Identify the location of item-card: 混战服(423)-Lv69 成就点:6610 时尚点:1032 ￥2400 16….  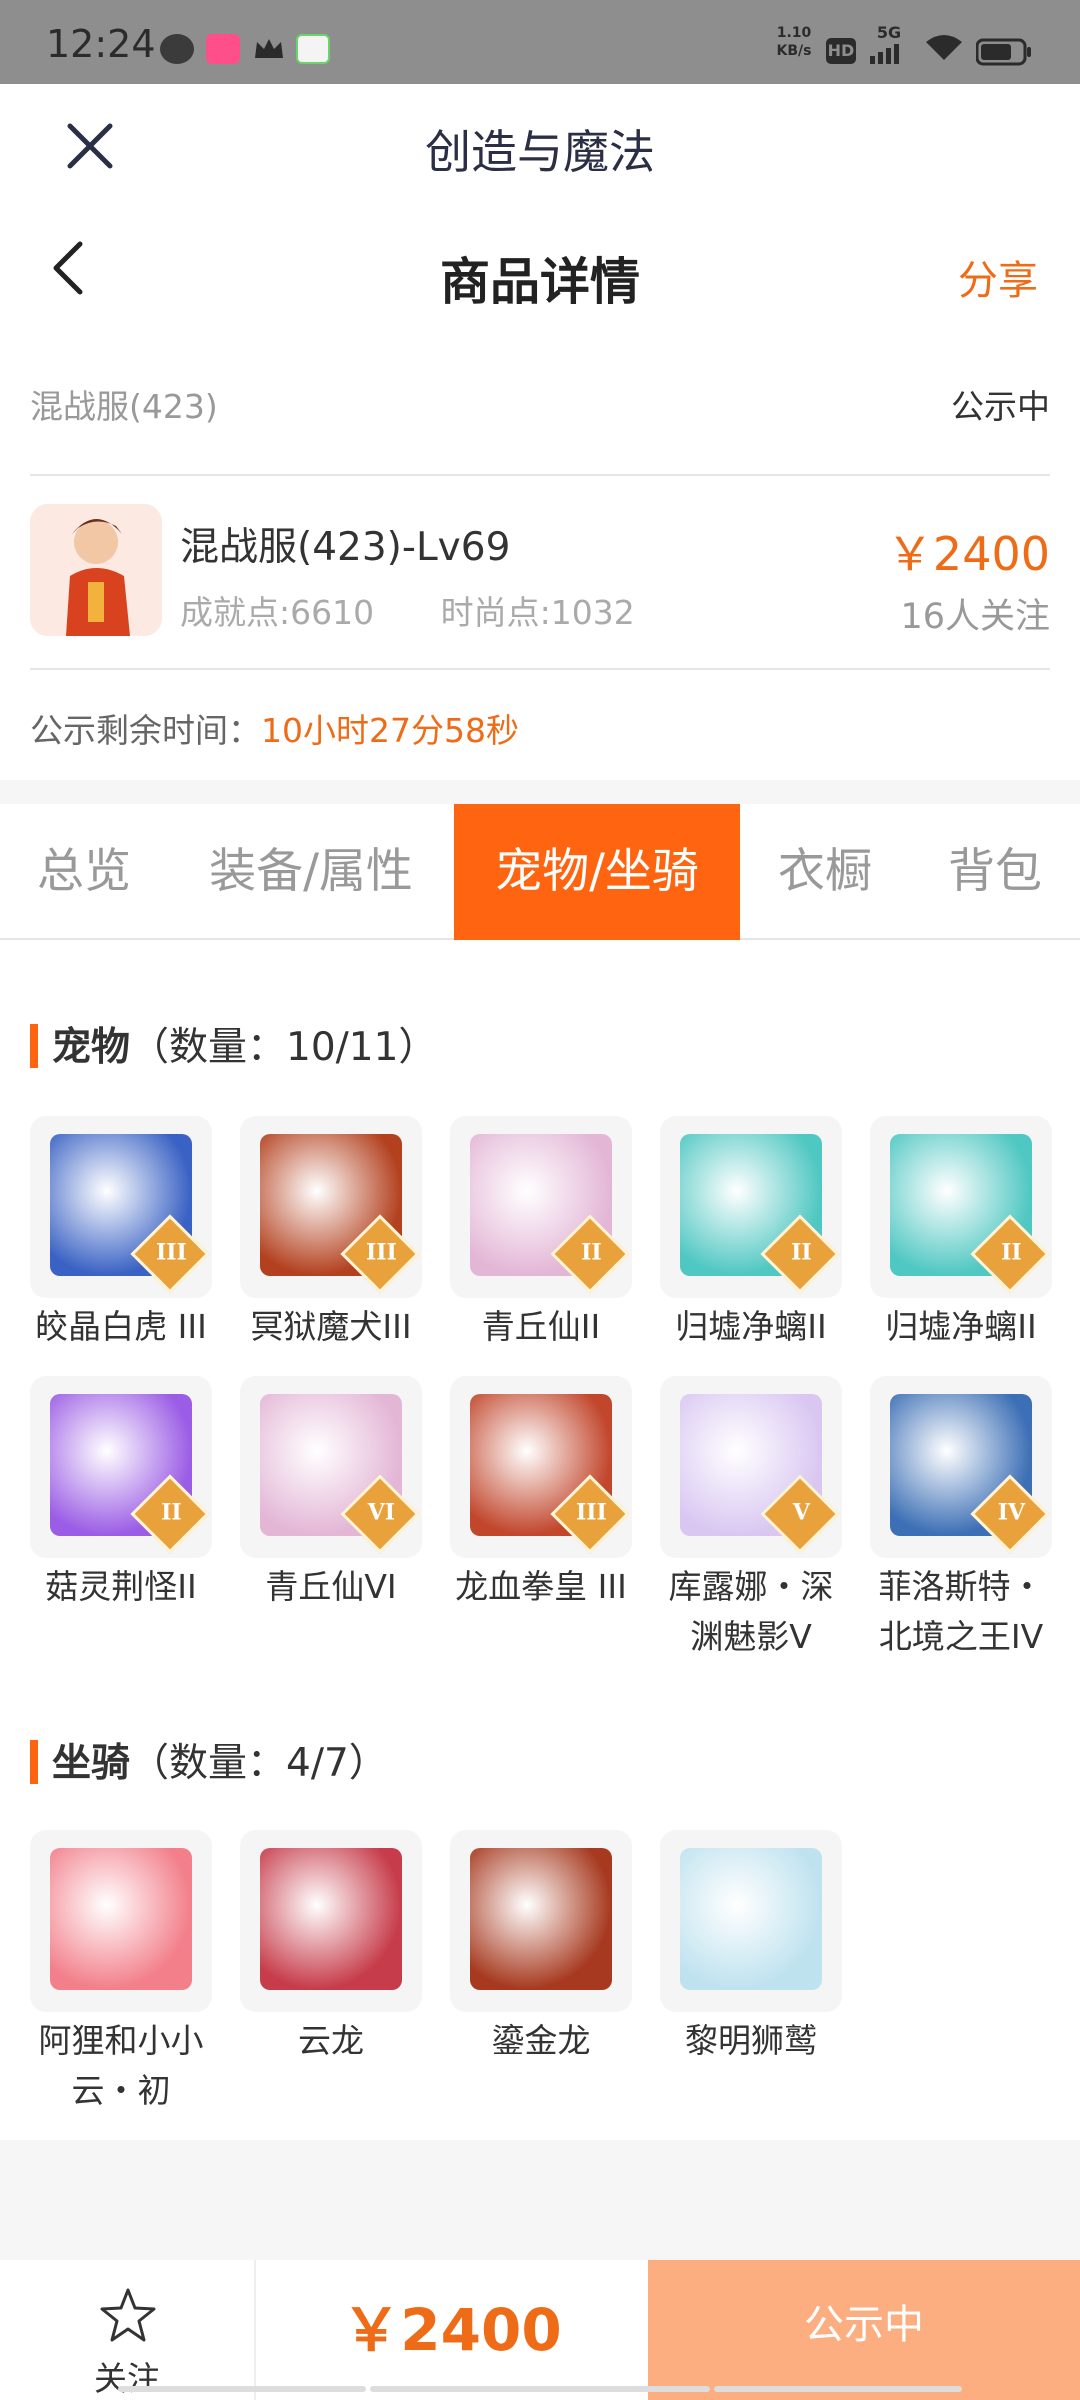
(540, 569).